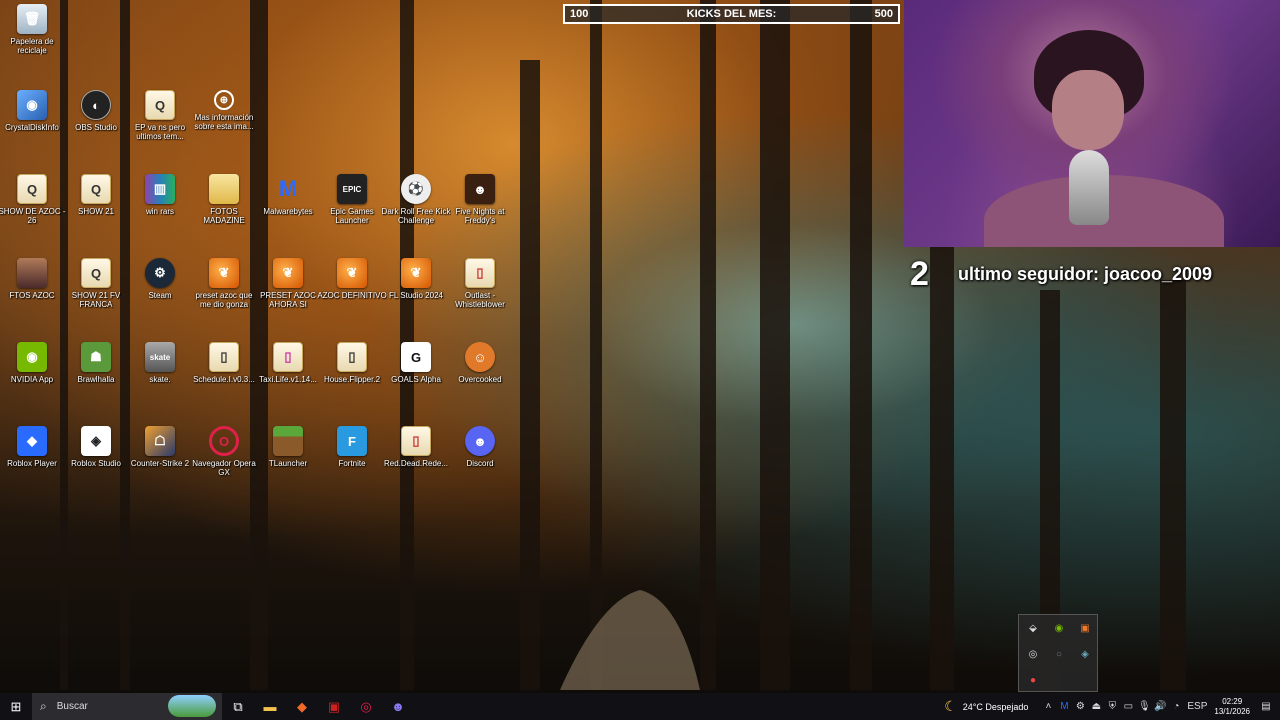 The width and height of the screenshot is (1280, 720). I want to click on weather-widget: ☾ 24°C Despejado, so click(986, 706).